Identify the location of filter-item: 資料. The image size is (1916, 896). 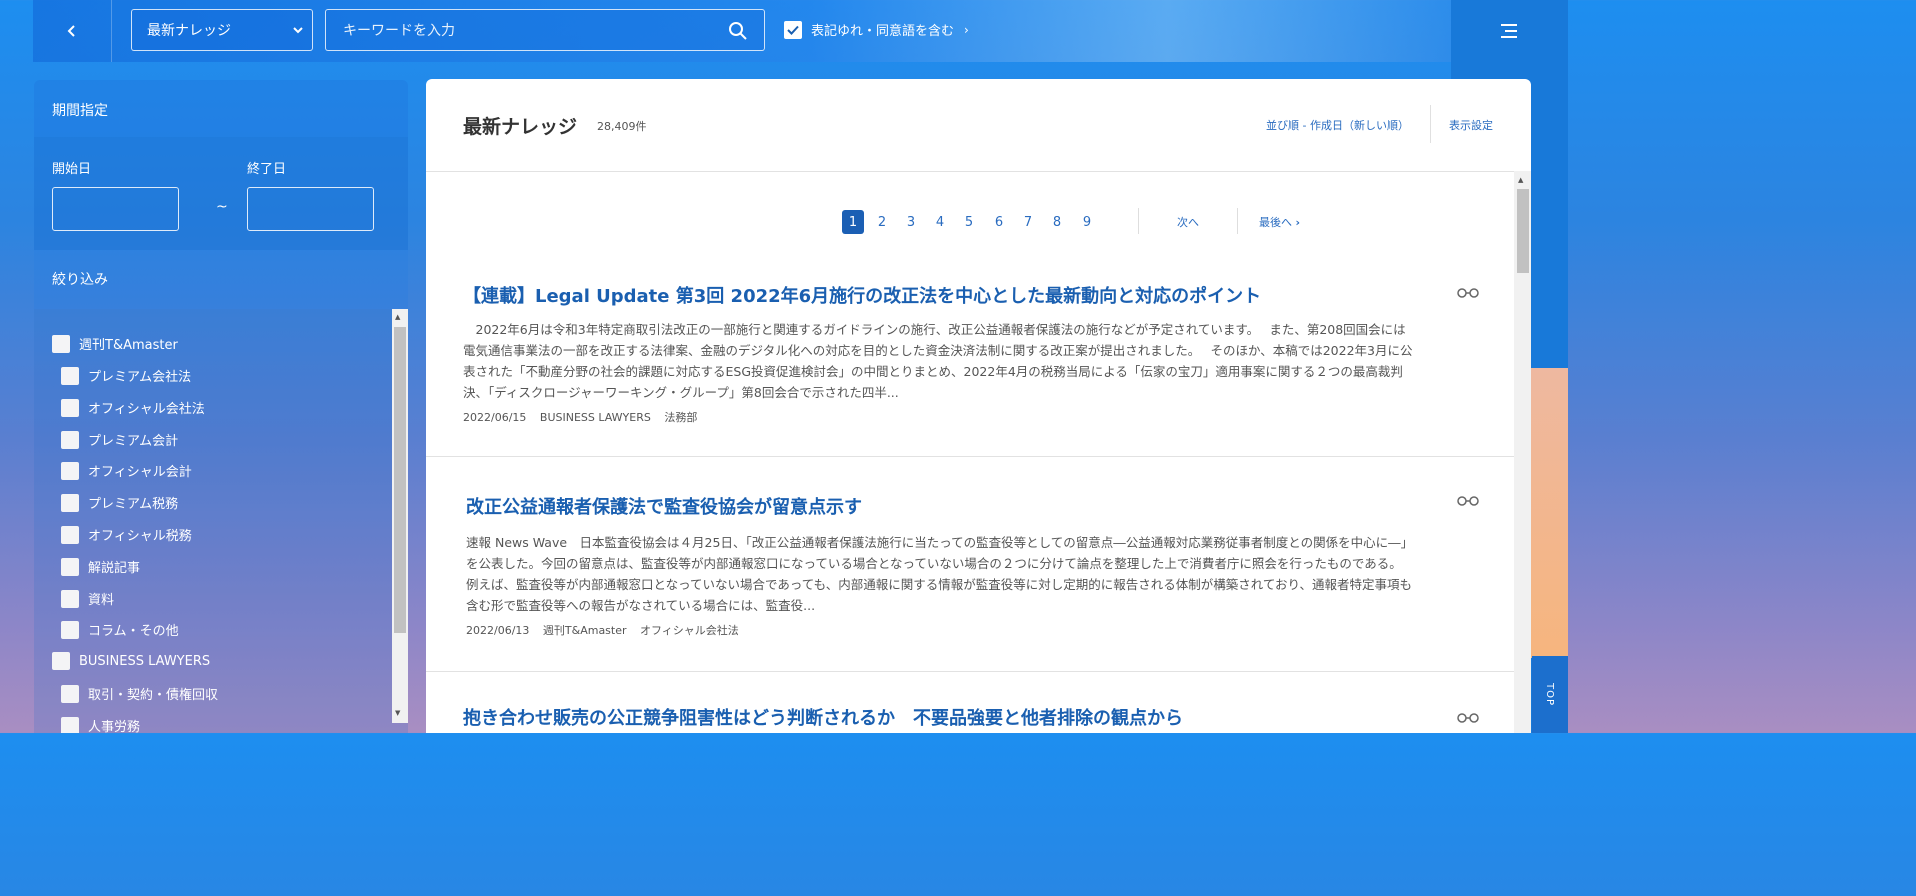
(87, 598).